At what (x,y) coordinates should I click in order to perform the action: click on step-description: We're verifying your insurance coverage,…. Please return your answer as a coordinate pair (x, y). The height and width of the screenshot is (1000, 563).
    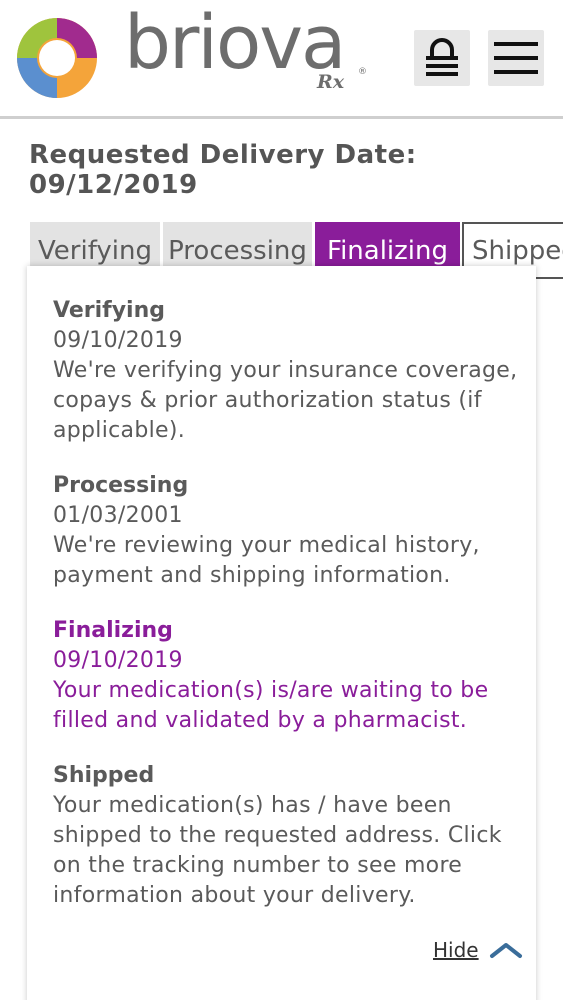
    Looking at the image, I should click on (285, 400).